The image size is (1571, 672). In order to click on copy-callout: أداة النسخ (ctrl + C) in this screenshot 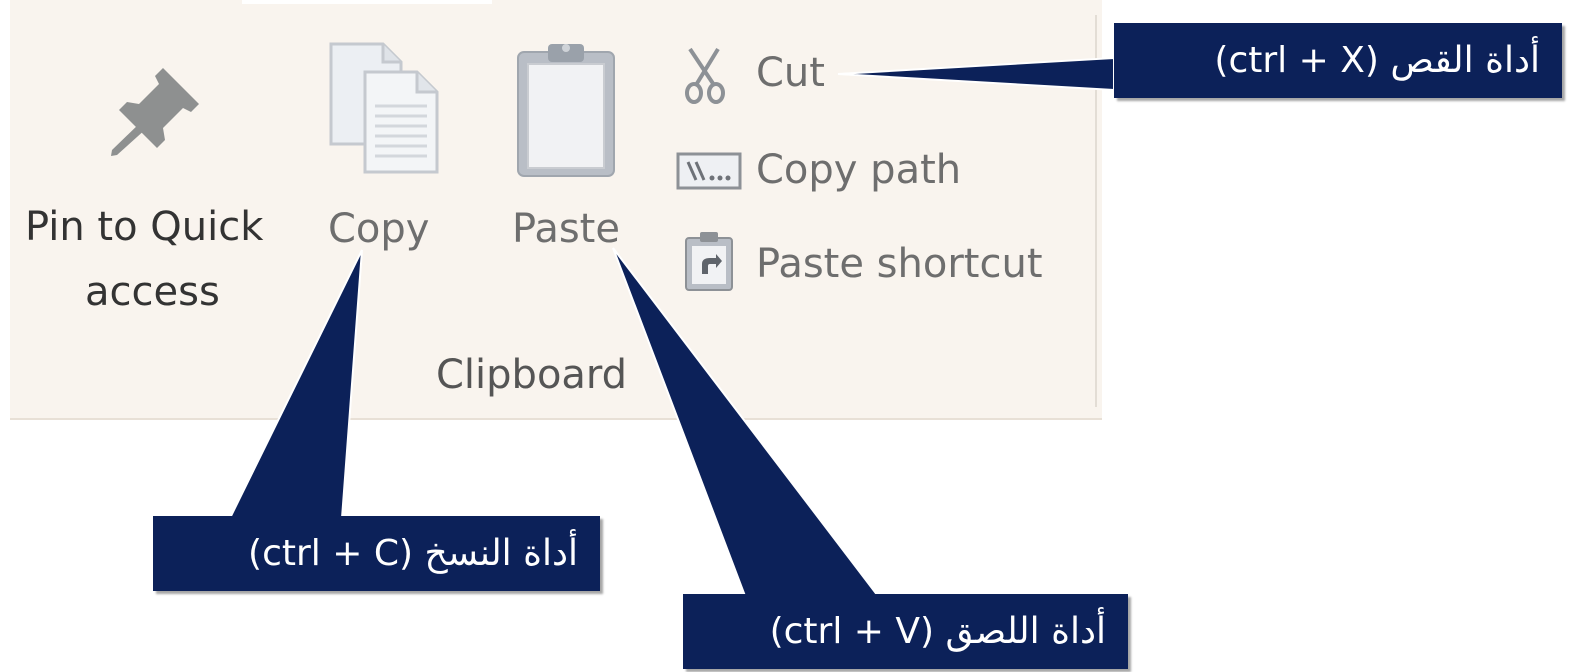, I will do `click(376, 553)`.